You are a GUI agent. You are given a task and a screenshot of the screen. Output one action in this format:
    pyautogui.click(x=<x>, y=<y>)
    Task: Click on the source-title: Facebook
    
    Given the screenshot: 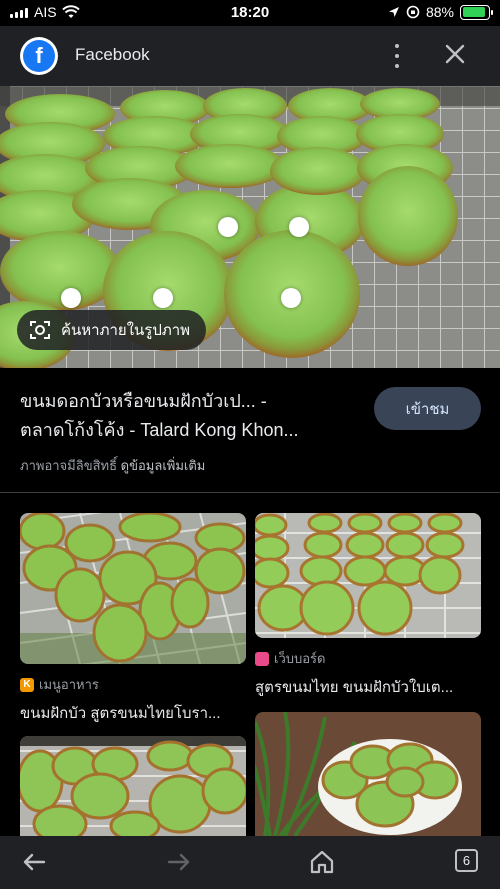 What is the action you would take?
    pyautogui.click(x=112, y=54)
    